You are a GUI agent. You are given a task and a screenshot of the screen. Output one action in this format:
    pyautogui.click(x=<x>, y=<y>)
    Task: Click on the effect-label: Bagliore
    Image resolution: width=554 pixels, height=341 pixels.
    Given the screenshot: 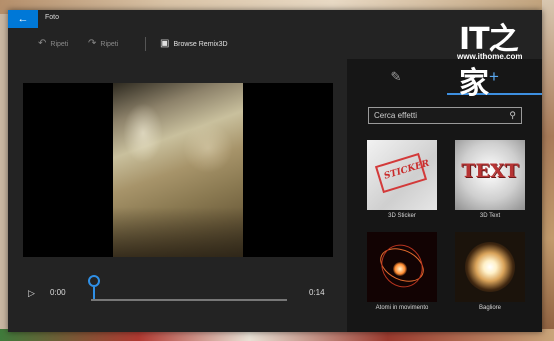 What is the action you would take?
    pyautogui.click(x=489, y=308)
    